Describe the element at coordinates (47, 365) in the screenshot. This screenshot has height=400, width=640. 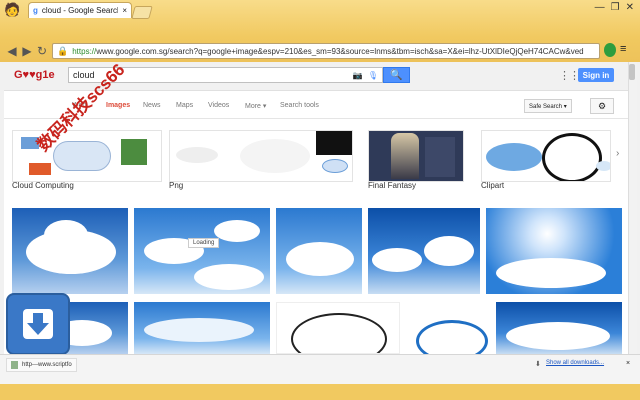
I see `download-item-label: http---www.scriptfo` at that location.